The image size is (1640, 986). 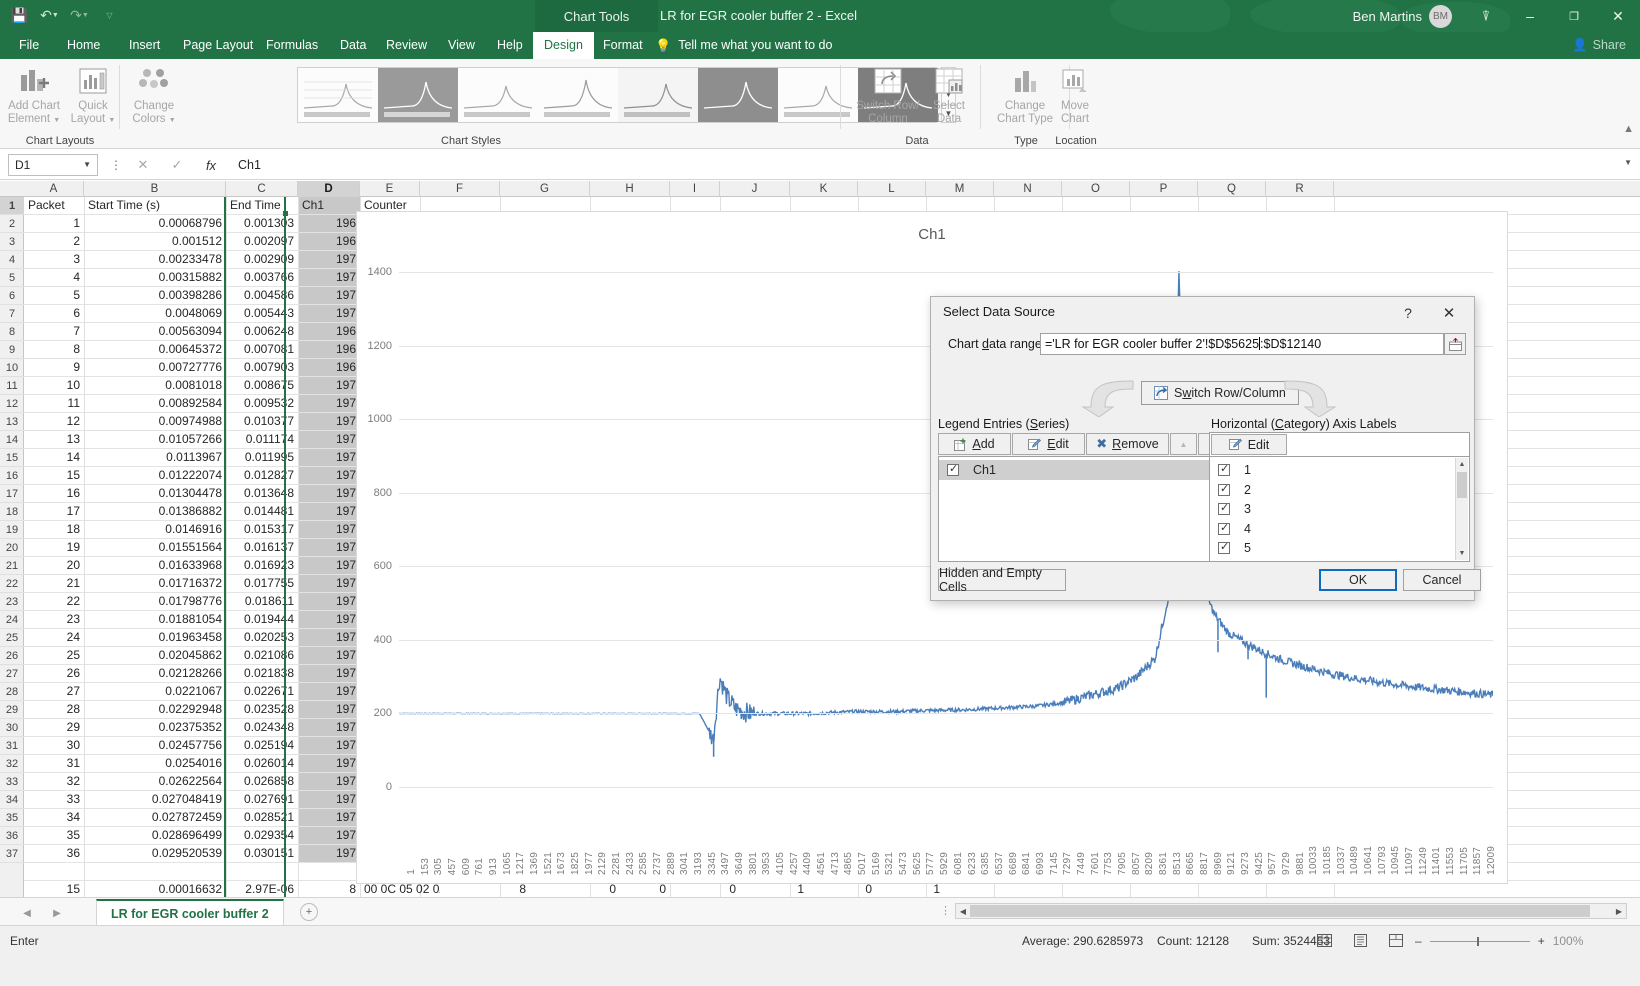 I want to click on add-series-button: Add, so click(x=974, y=444).